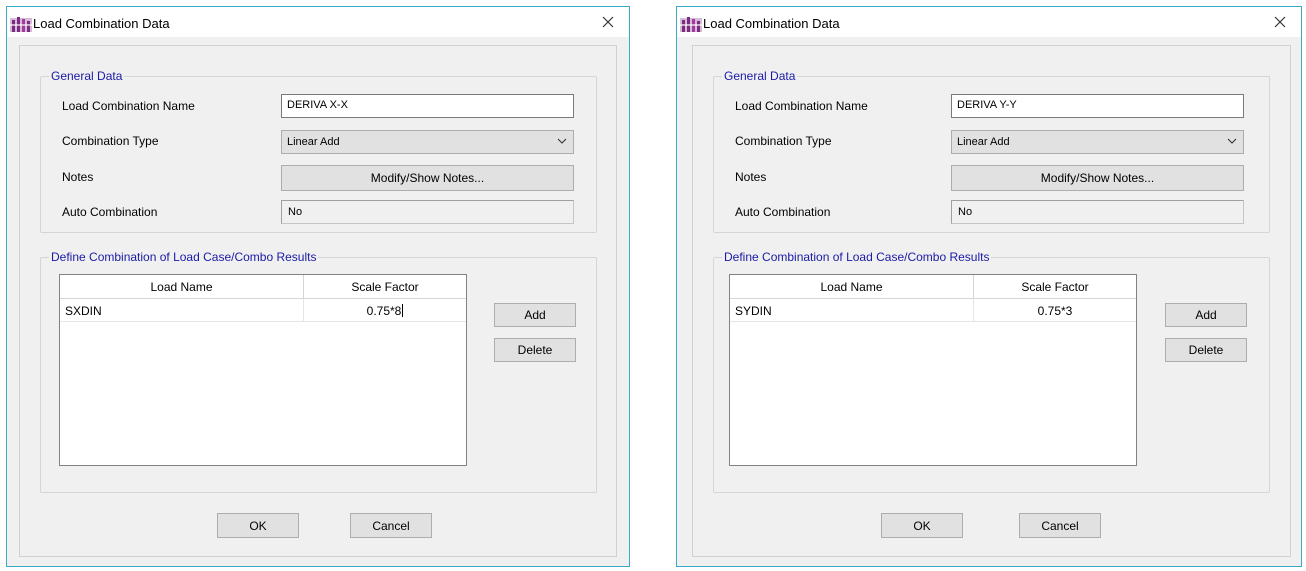 This screenshot has width=1306, height=571. I want to click on load-combination-grid: Load Name Scale Factor SYDIN 0.75*3, so click(933, 370).